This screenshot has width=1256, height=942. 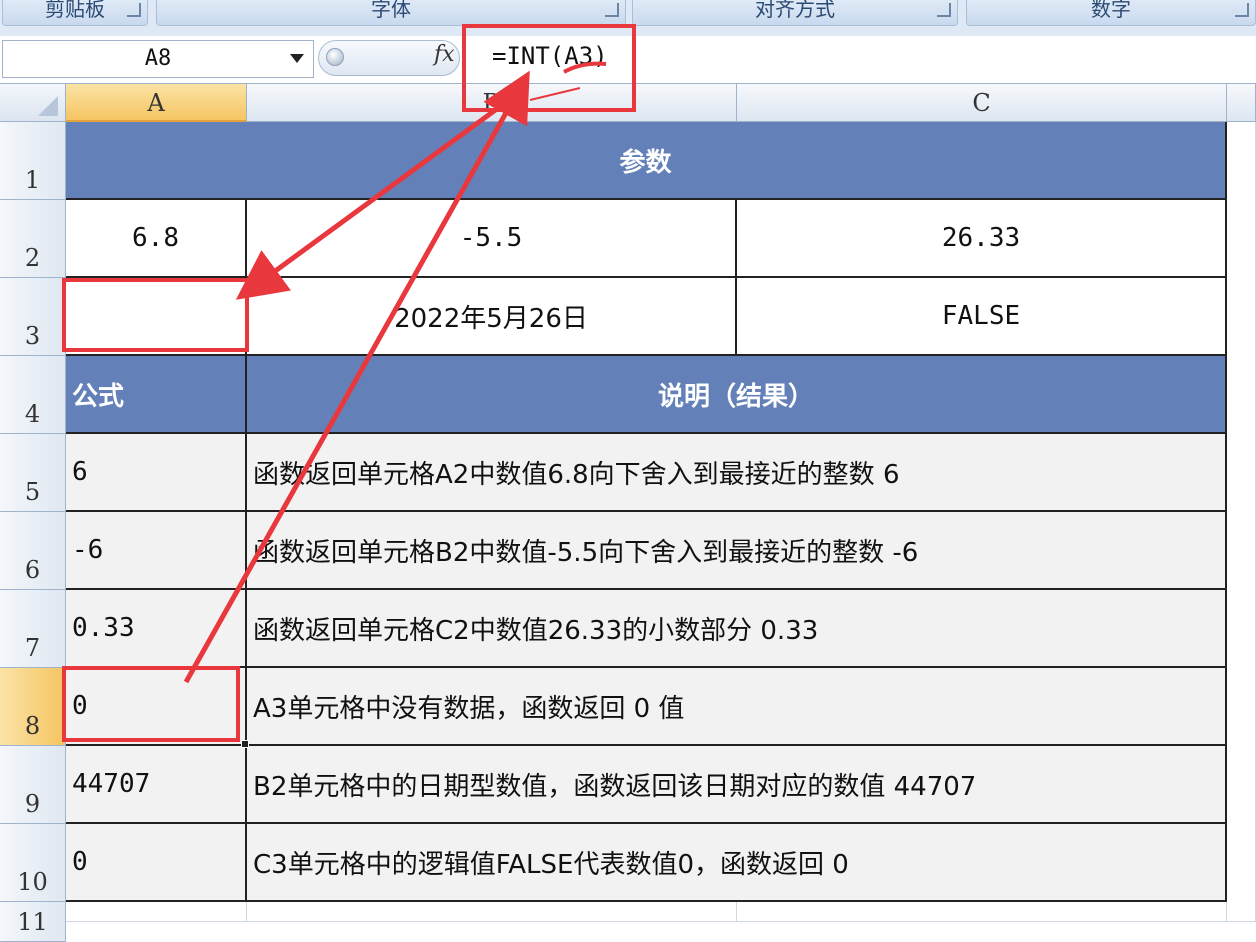 What do you see at coordinates (33, 707) in the screenshot?
I see `row-header-8: 8` at bounding box center [33, 707].